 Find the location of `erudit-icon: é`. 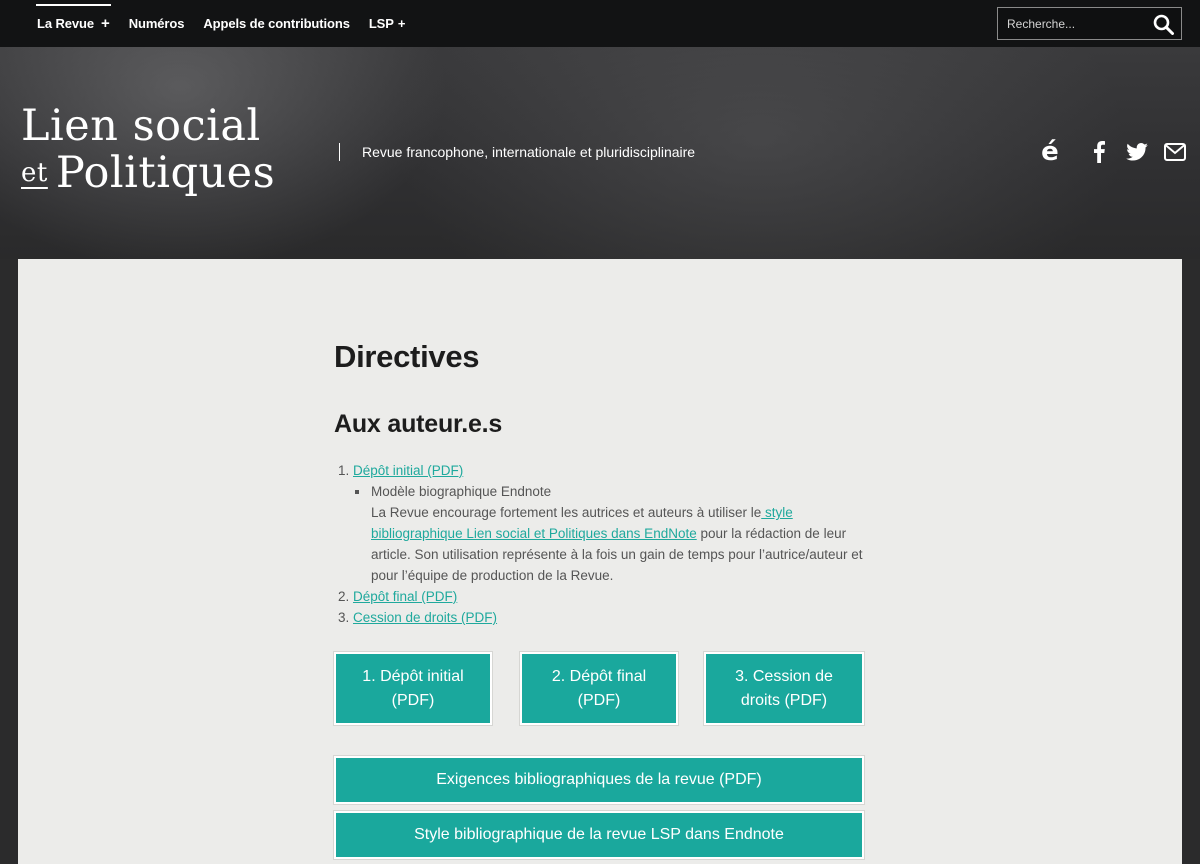

erudit-icon: é is located at coordinates (1050, 152).